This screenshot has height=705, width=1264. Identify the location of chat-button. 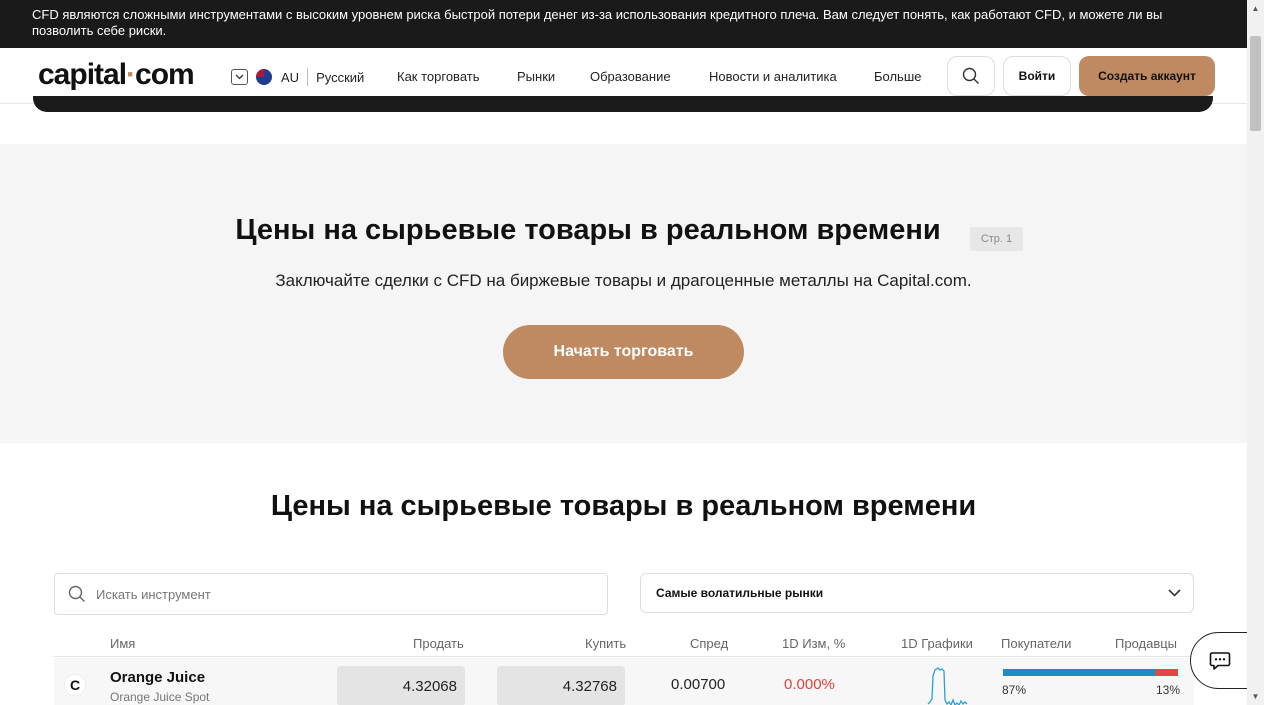
(1221, 660).